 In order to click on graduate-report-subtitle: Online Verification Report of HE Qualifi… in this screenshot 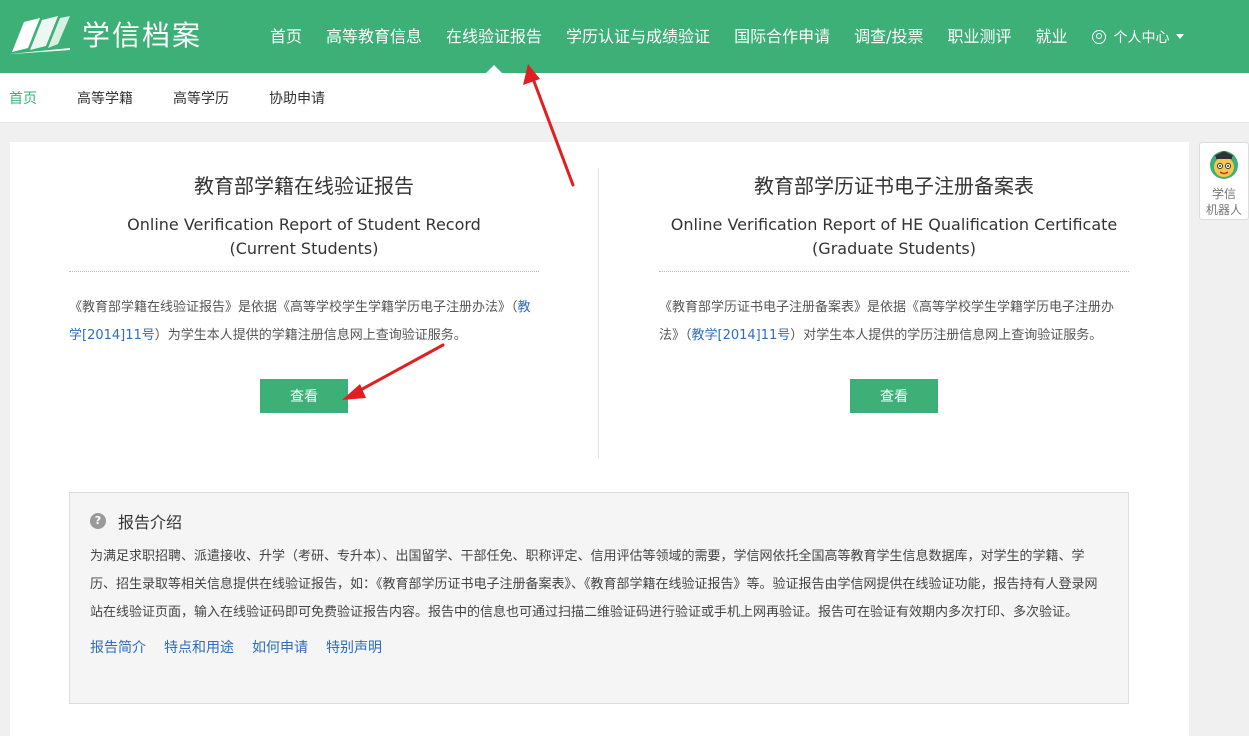, I will do `click(894, 237)`.